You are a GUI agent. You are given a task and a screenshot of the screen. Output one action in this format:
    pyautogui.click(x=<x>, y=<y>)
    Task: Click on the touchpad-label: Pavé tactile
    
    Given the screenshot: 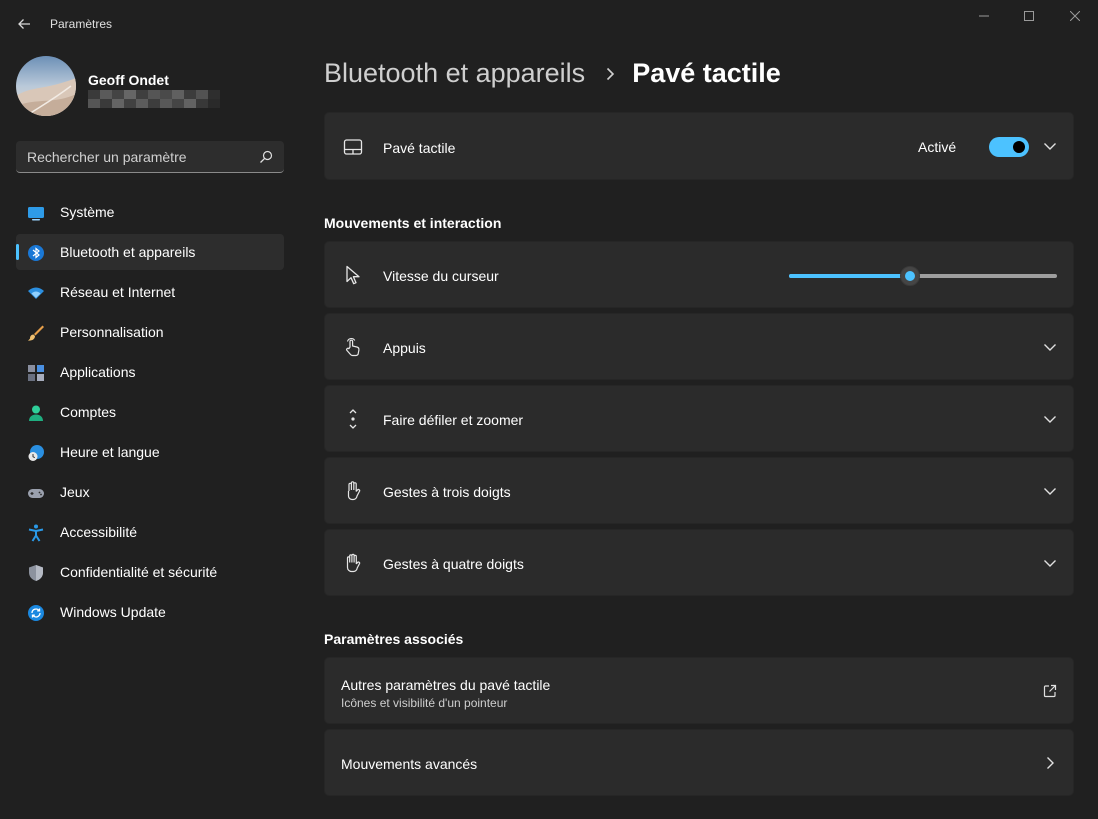 What is the action you would take?
    pyautogui.click(x=419, y=148)
    